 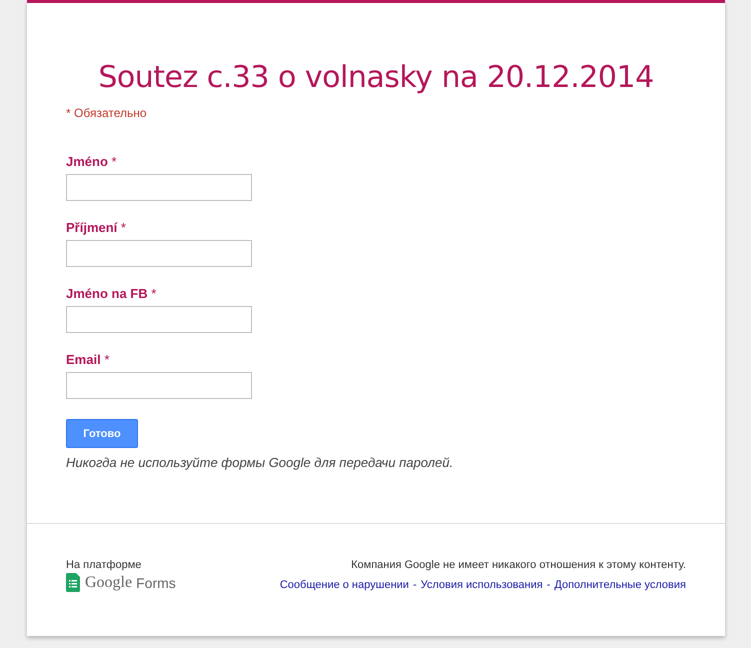 What do you see at coordinates (156, 582) in the screenshot?
I see `brand-product: Forms` at bounding box center [156, 582].